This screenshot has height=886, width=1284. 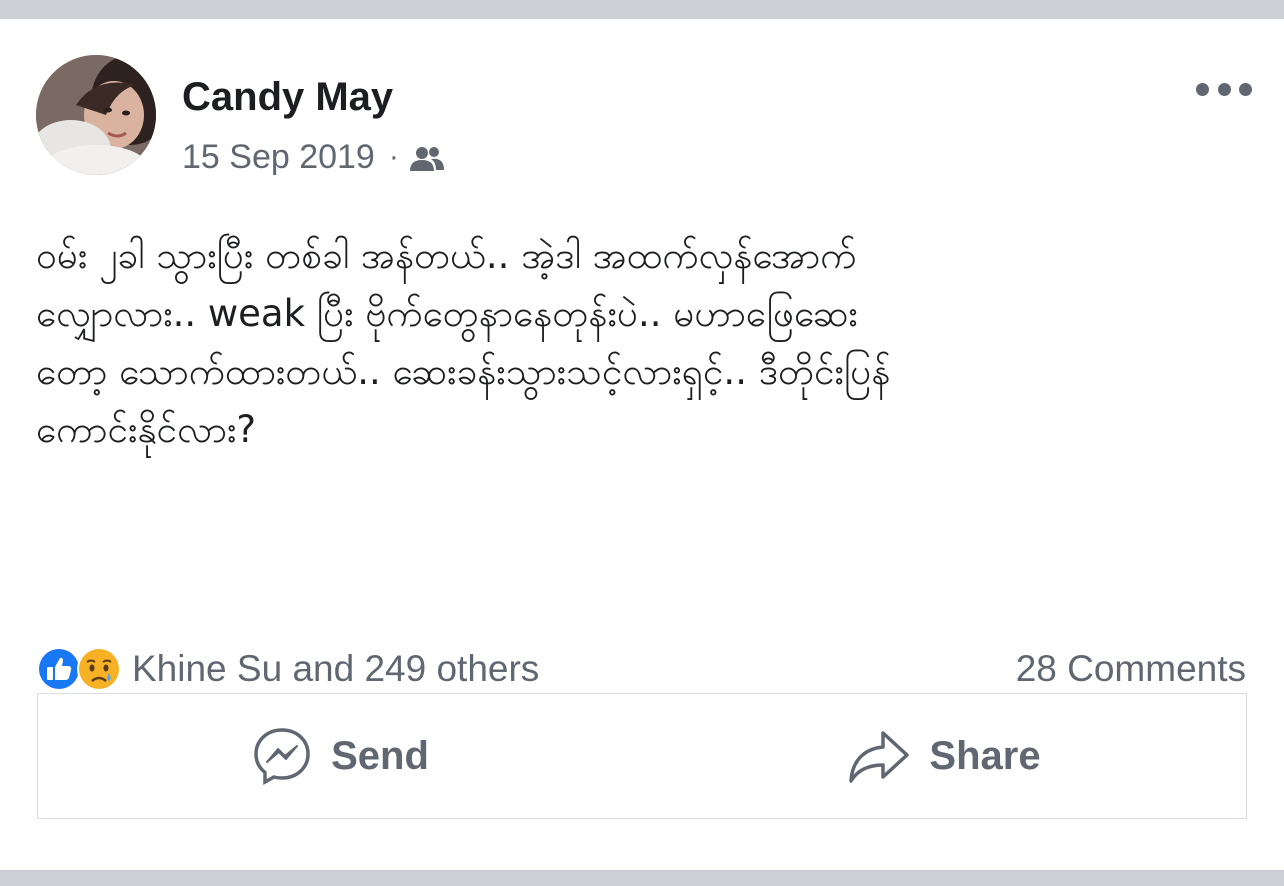 What do you see at coordinates (879, 757) in the screenshot?
I see `share-arrow-icon` at bounding box center [879, 757].